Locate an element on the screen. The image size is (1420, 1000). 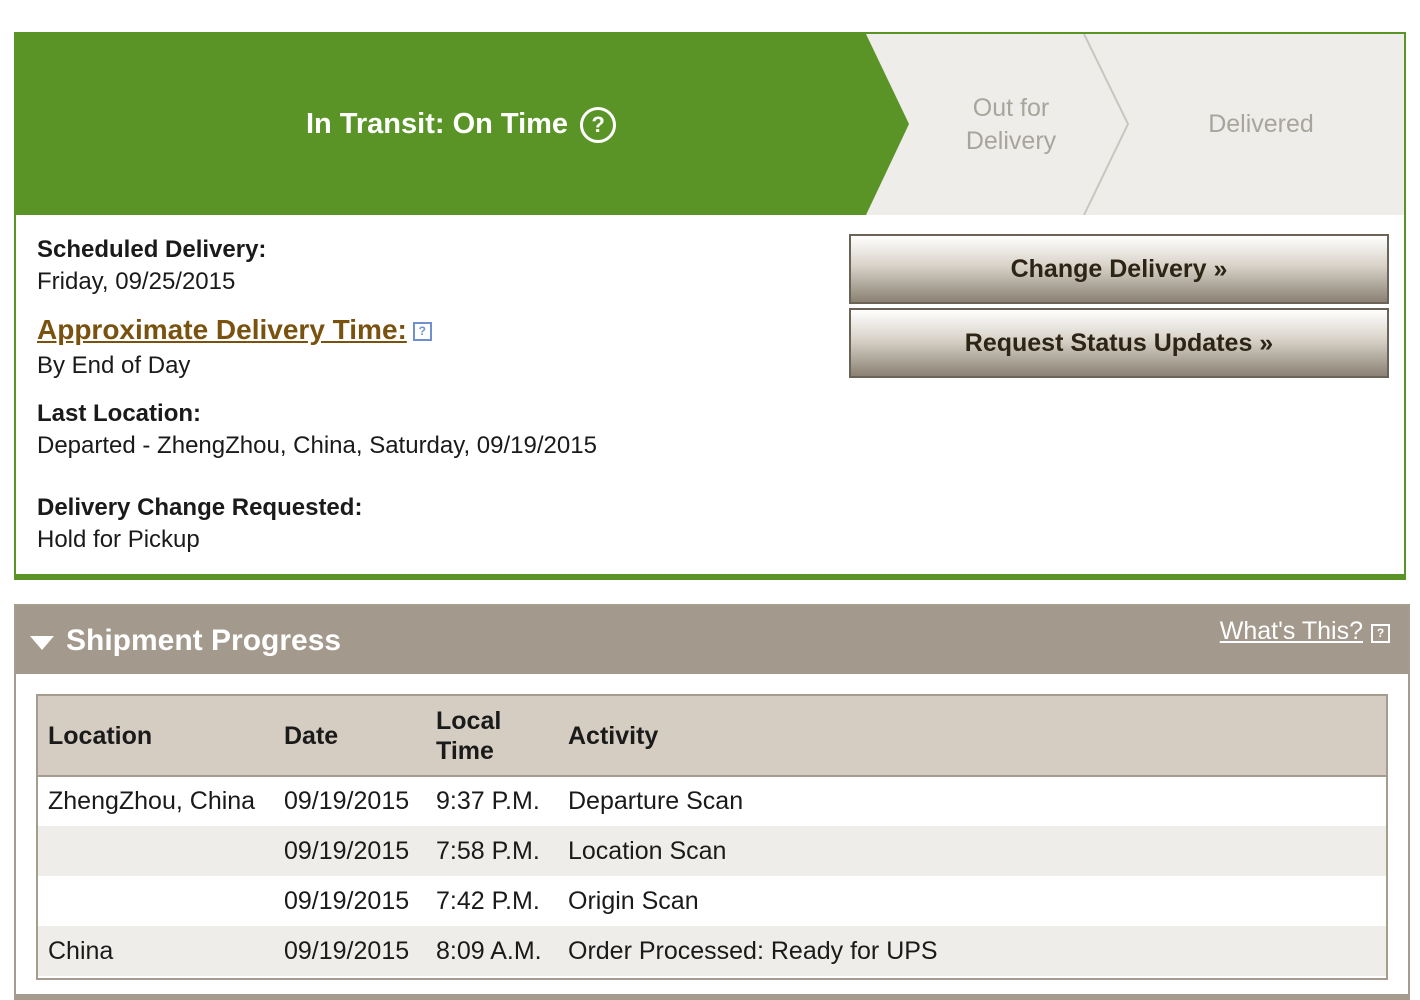
whats-this-link: What's This? is located at coordinates (1291, 631).